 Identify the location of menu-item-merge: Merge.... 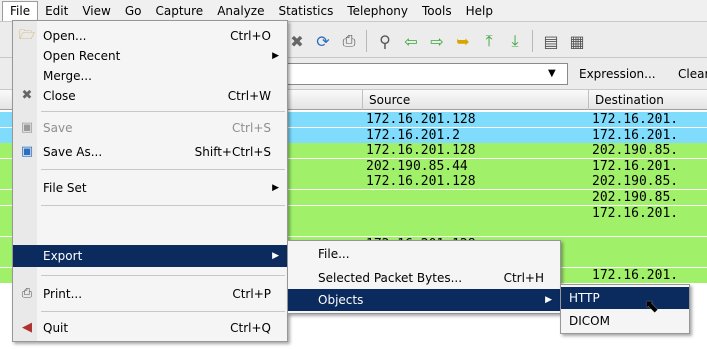
(150, 76).